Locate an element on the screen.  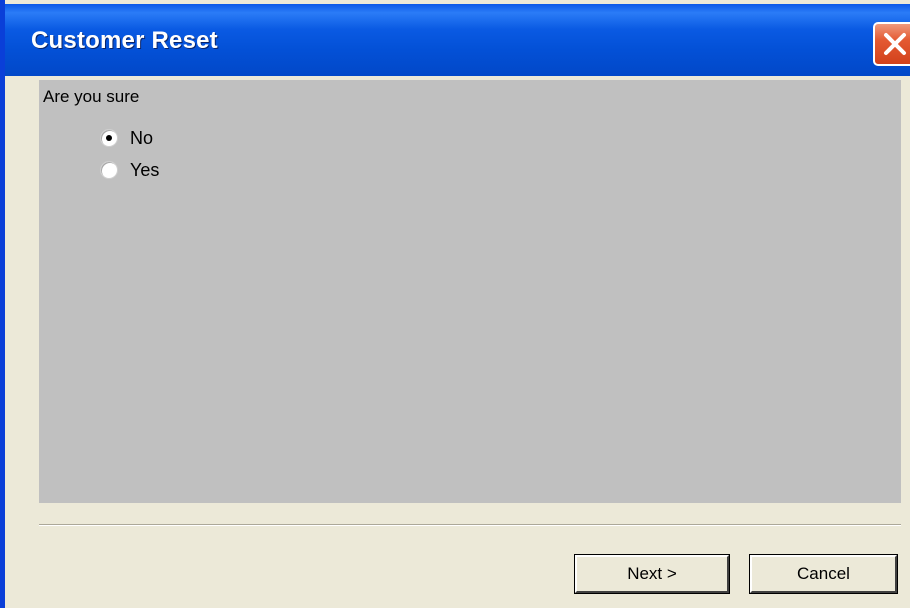
close-icon is located at coordinates (895, 44).